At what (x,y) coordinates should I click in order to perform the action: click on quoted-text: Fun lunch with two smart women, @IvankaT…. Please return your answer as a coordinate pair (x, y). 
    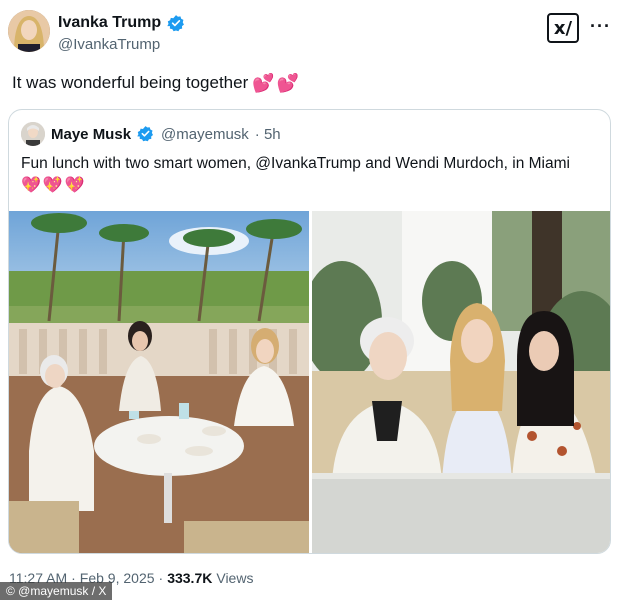
    Looking at the image, I should click on (301, 175).